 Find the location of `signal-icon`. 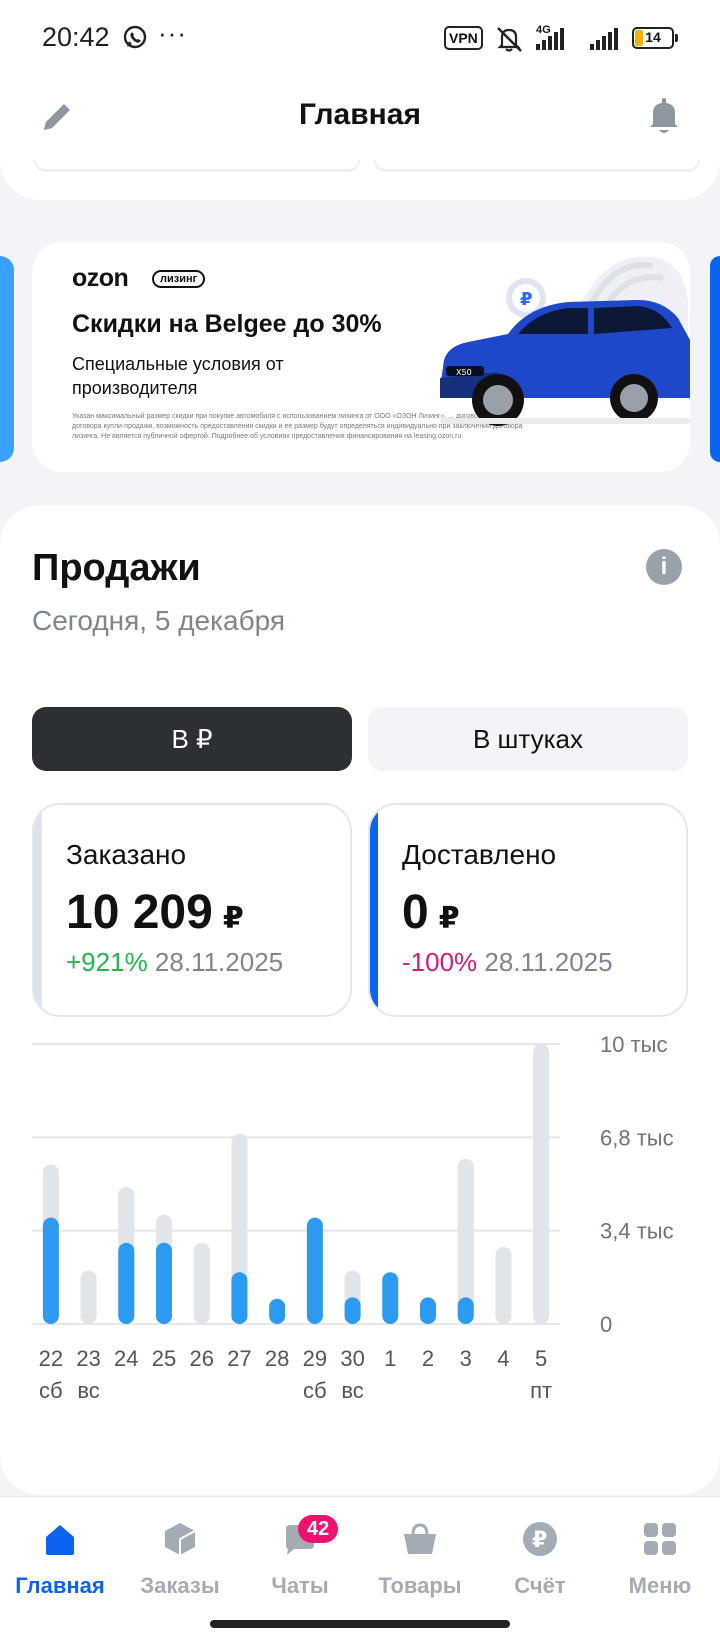

signal-icon is located at coordinates (550, 39).